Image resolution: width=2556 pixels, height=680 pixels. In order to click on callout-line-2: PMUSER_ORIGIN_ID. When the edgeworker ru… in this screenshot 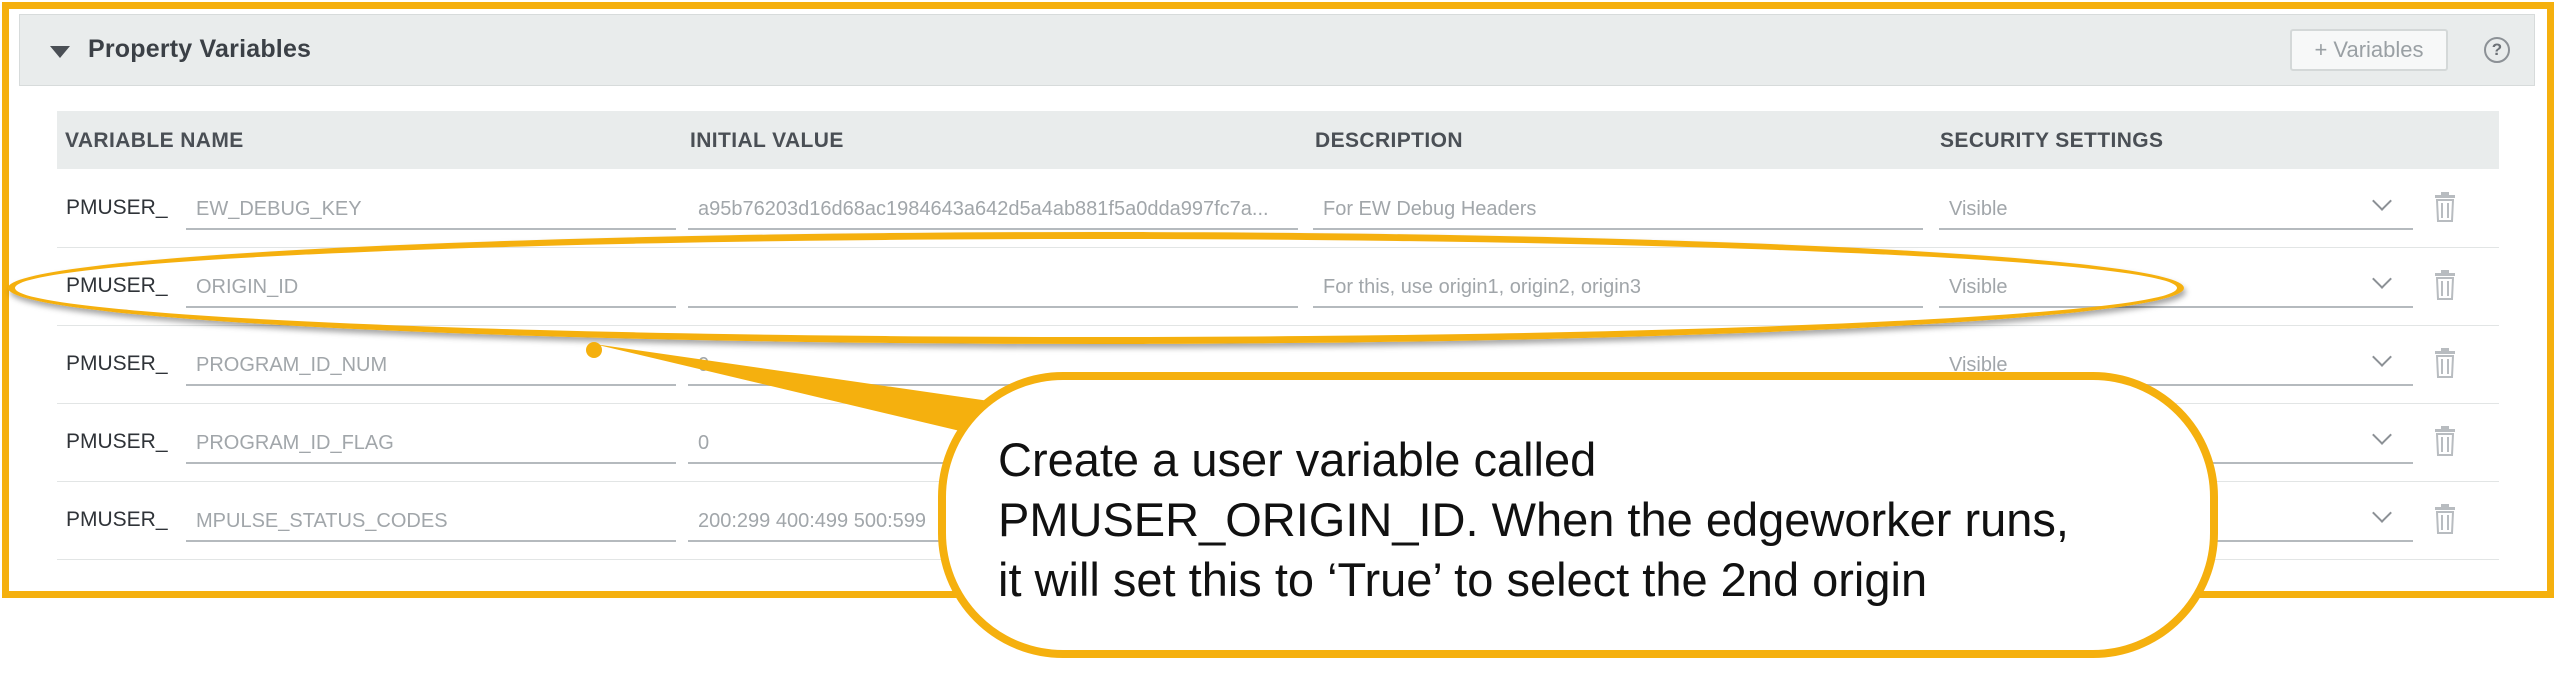, I will do `click(1533, 519)`.